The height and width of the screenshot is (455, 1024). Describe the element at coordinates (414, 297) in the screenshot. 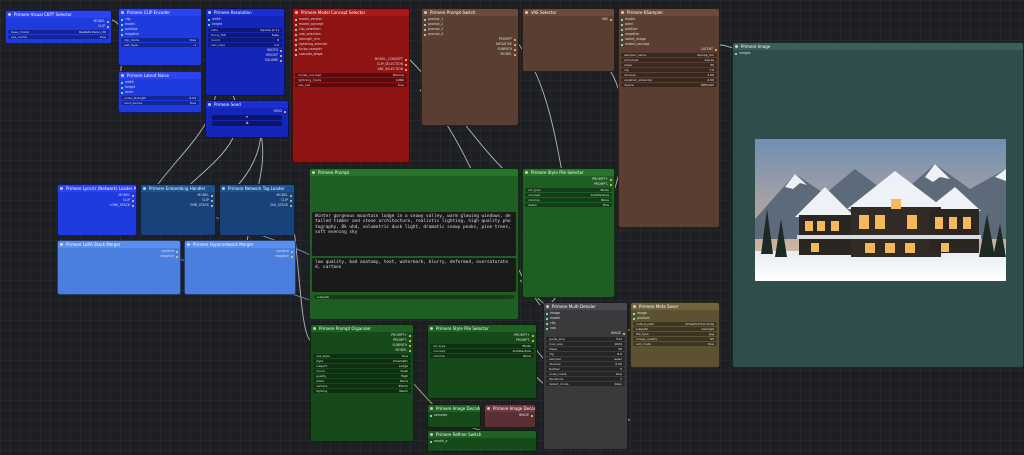

I see `subpath-widget: subpath ·` at that location.